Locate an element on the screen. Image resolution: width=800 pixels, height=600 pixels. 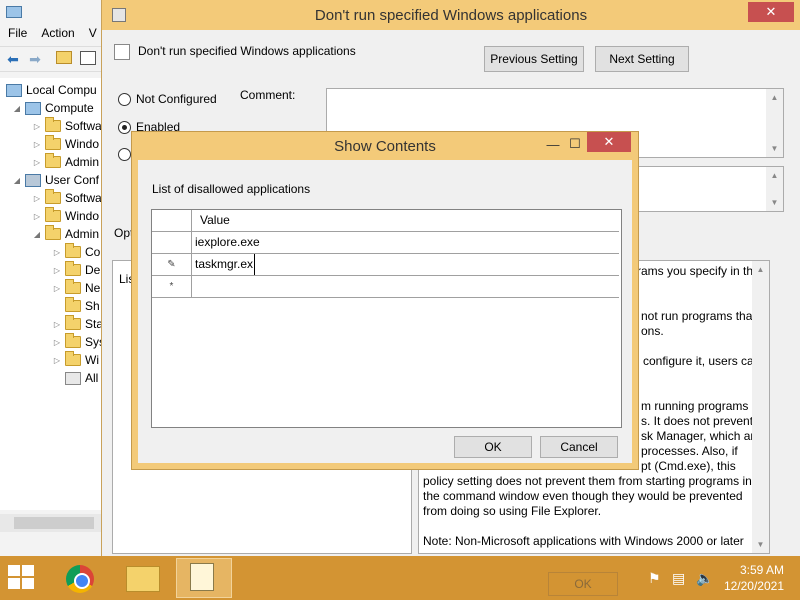
clock-time: 3:59 AM is located at coordinates (761, 570).